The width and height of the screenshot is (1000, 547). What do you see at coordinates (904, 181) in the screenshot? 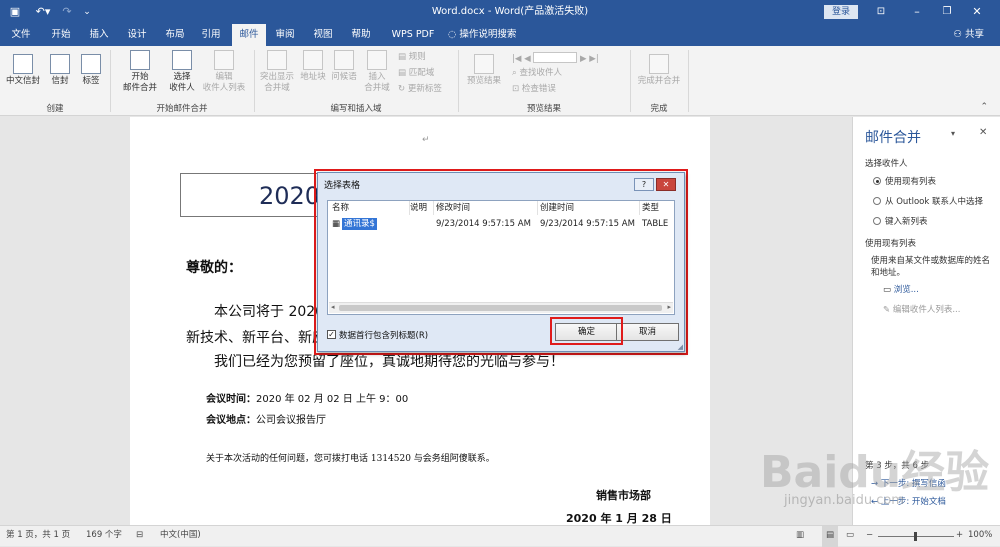
I see `radio-use-existing: 使用现有列表` at bounding box center [904, 181].